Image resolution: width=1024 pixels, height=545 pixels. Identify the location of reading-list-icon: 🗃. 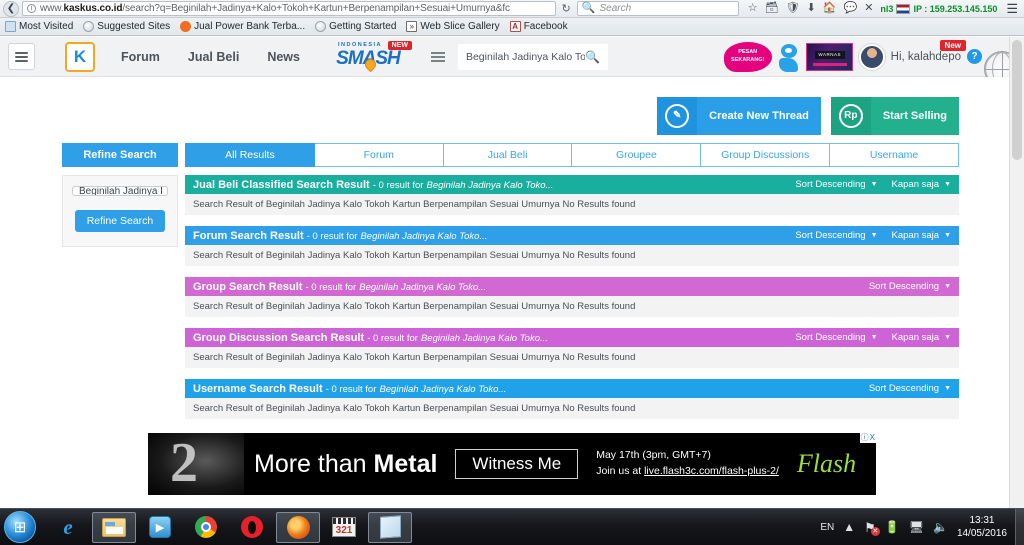
(772, 8).